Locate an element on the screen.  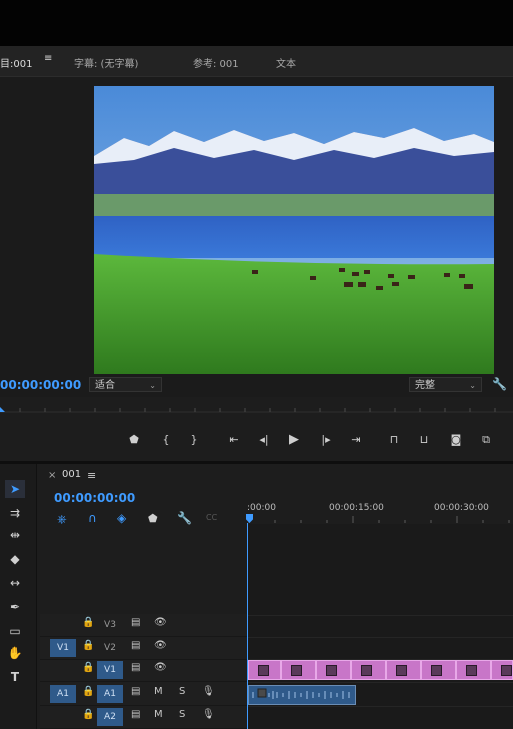
track-row-a1: A1 🔒 A1 ▤ M S 🎙 is located at coordinates (143, 694).